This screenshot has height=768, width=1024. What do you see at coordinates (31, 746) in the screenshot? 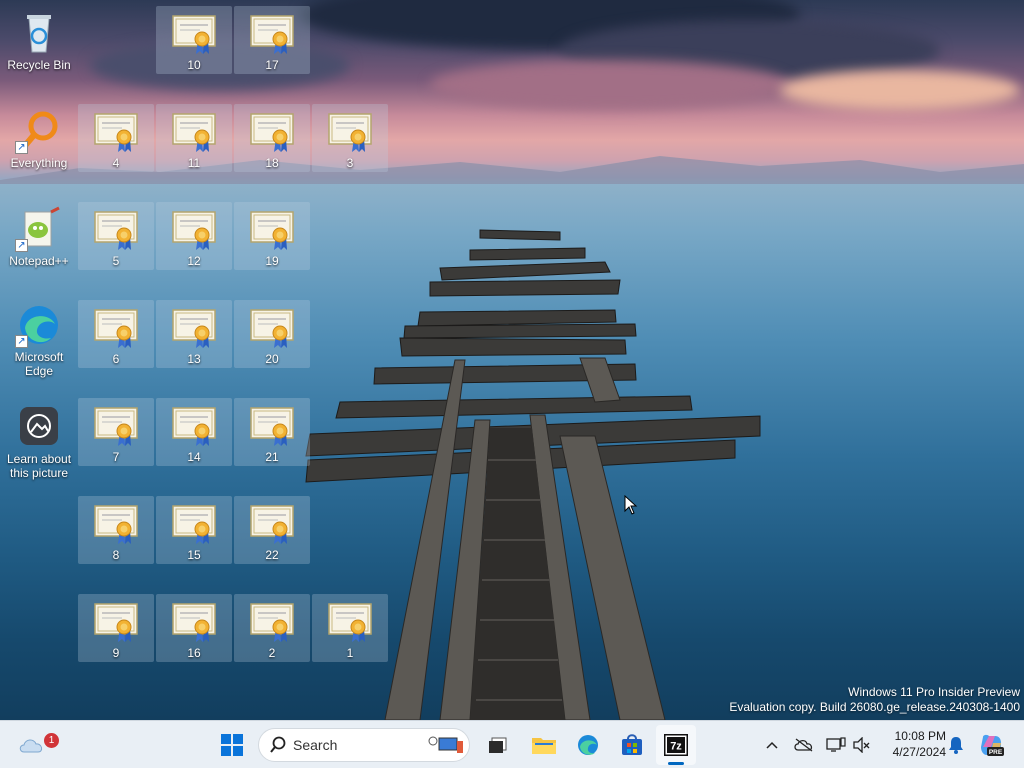
I see `weather-cloud-icon` at bounding box center [31, 746].